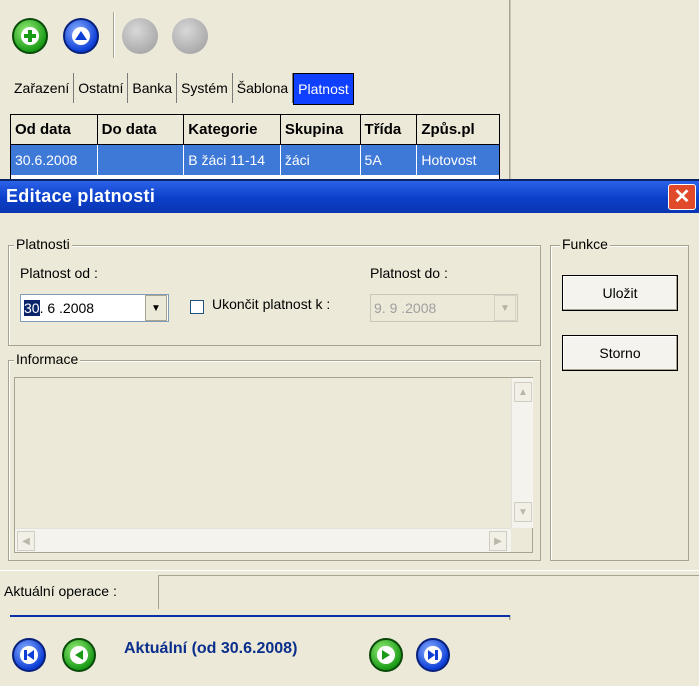 The image size is (699, 686). What do you see at coordinates (620, 353) in the screenshot?
I see `cancel-button: Storno` at bounding box center [620, 353].